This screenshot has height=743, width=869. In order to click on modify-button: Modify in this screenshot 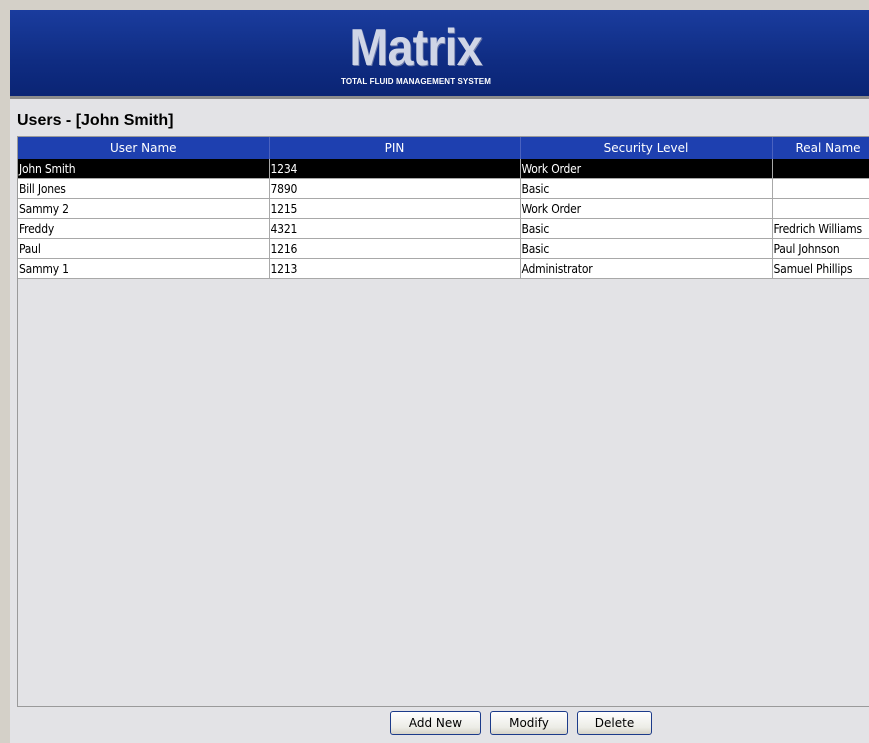, I will do `click(529, 723)`.